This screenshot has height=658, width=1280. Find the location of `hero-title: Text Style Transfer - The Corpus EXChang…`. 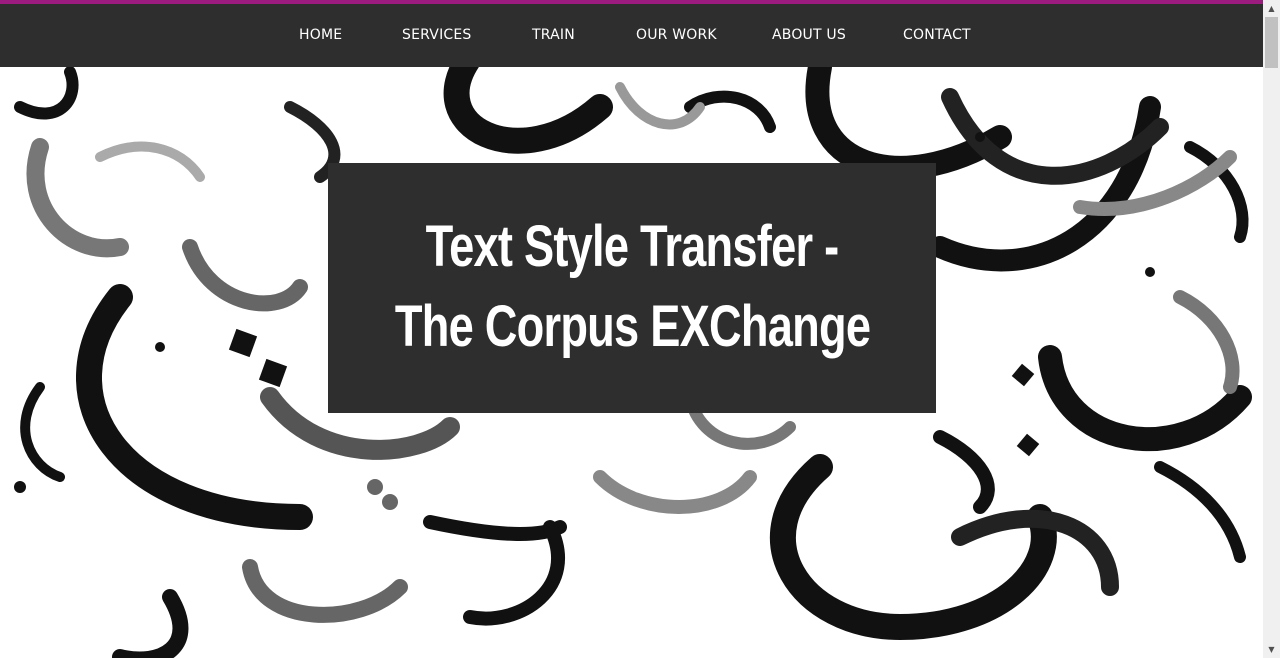

hero-title: Text Style Transfer - The Corpus EXChang… is located at coordinates (632, 287).